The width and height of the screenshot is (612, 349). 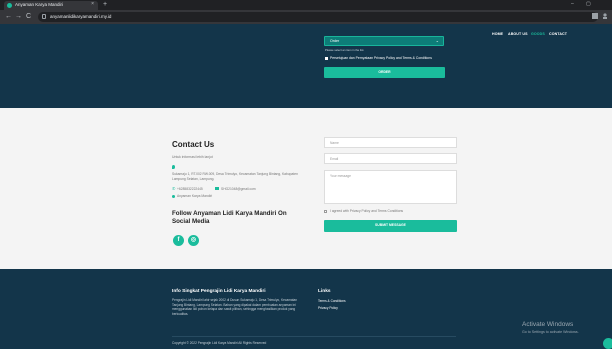 What do you see at coordinates (8, 17) in the screenshot?
I see `back-icon: ←` at bounding box center [8, 17].